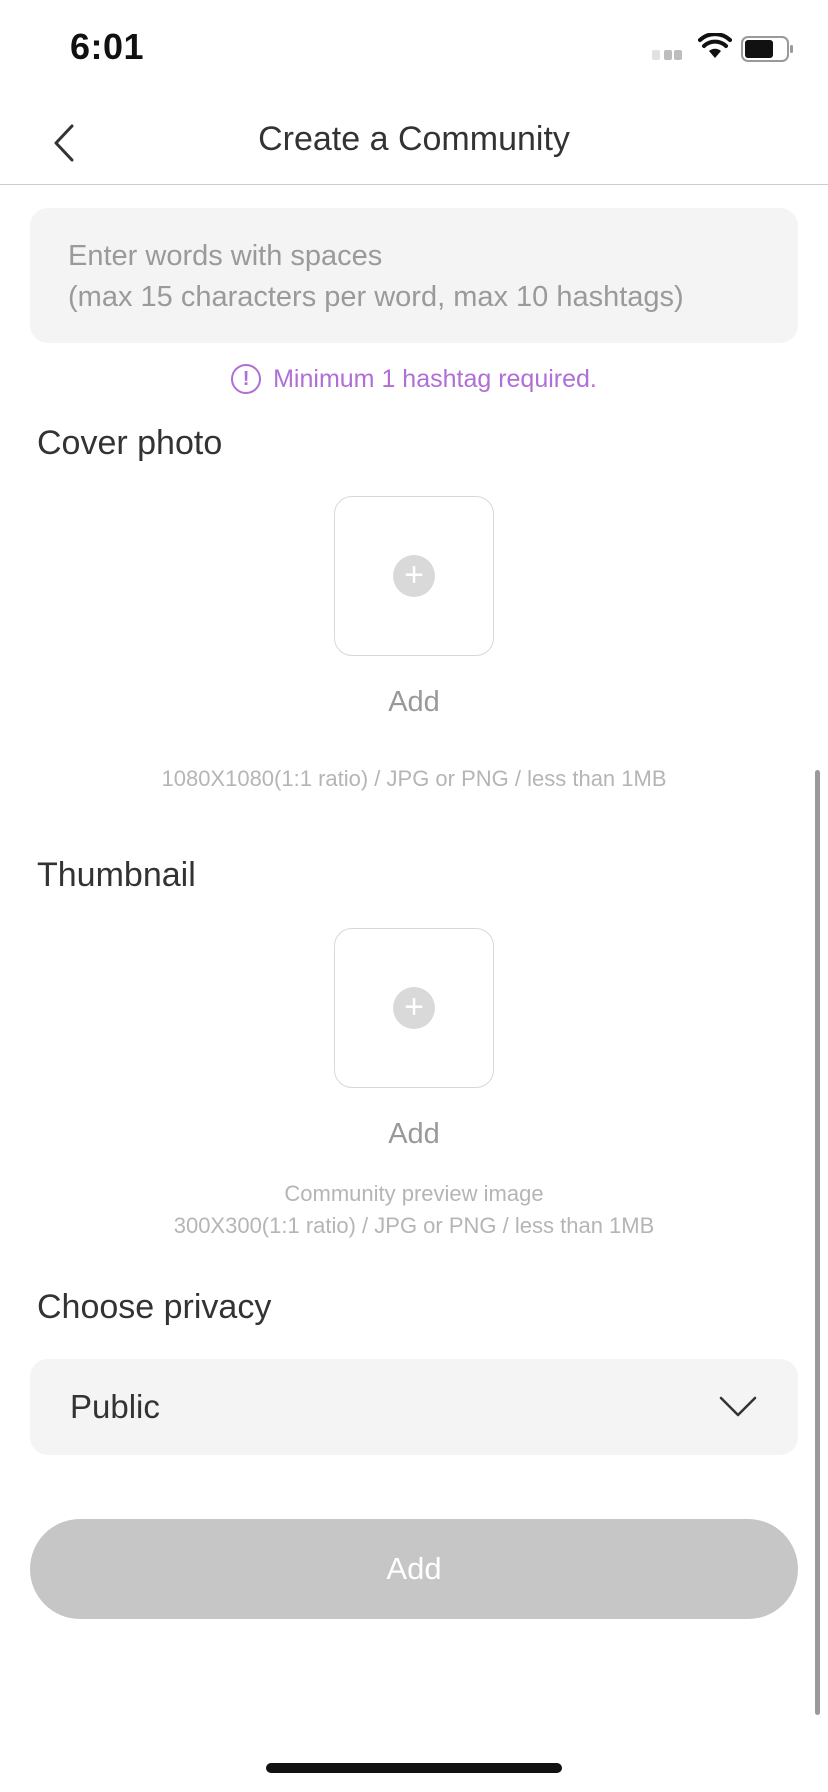 The width and height of the screenshot is (828, 1792). I want to click on home-indicator, so click(414, 1768).